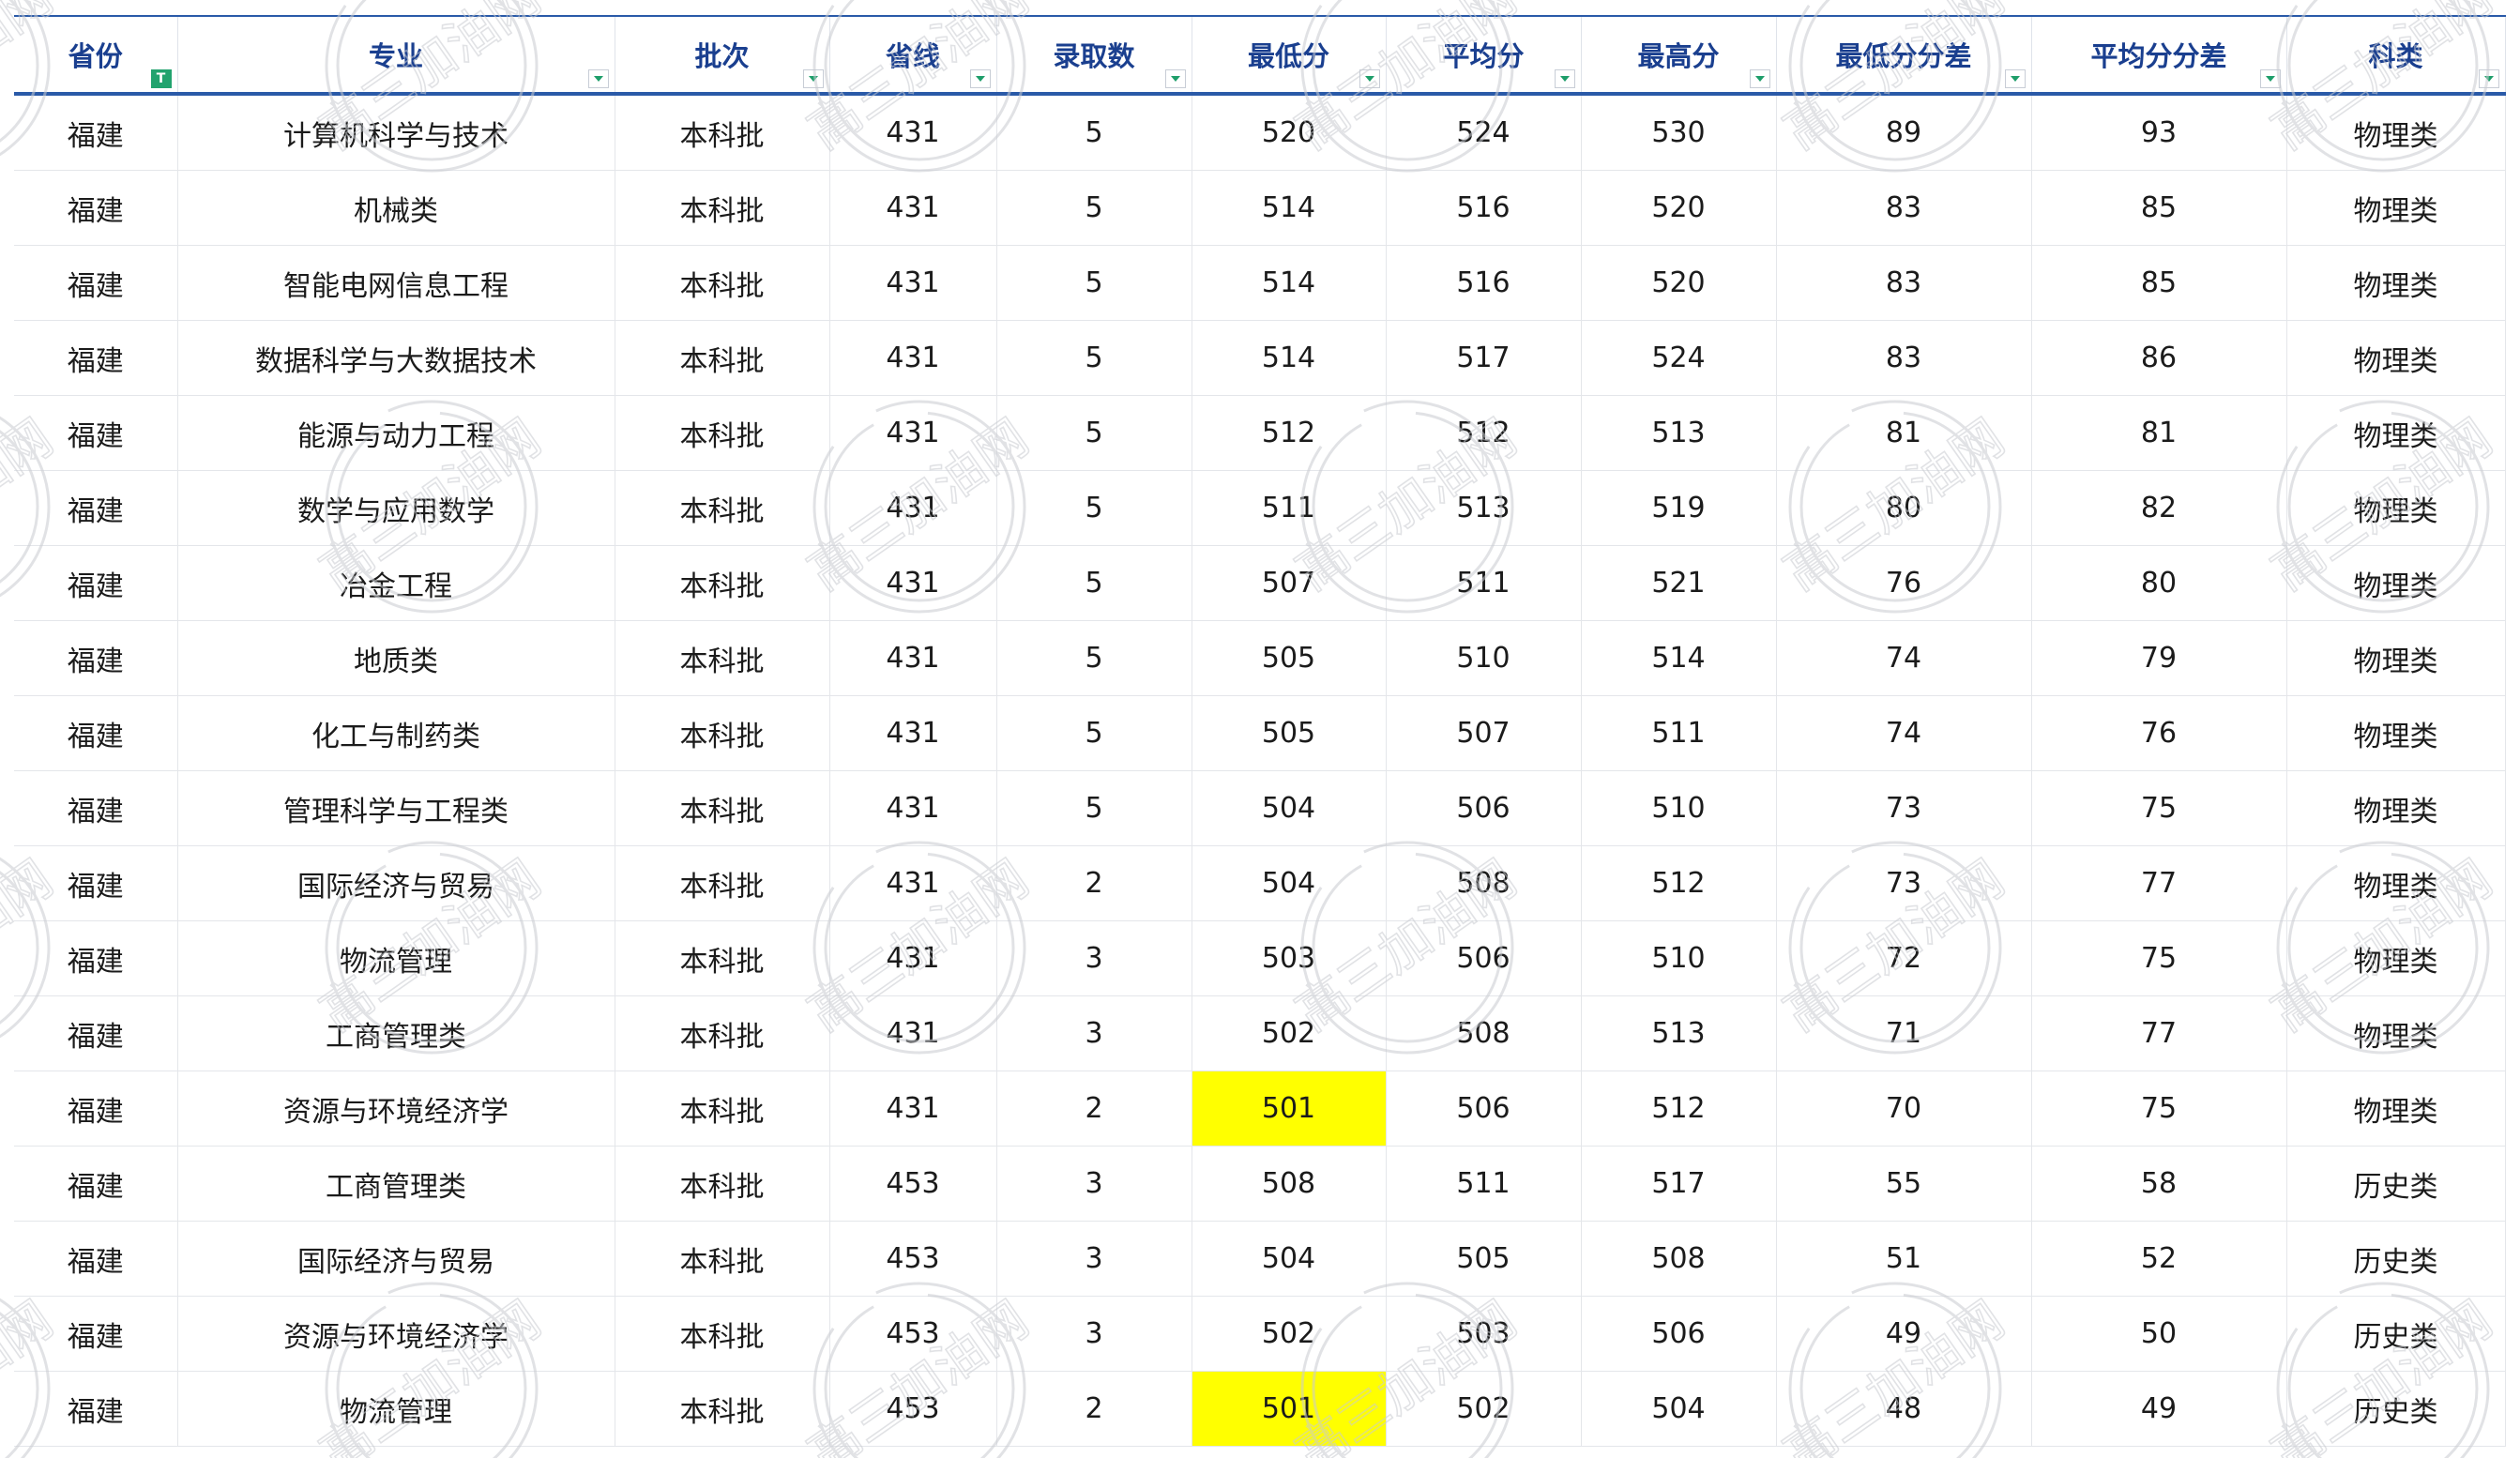 The width and height of the screenshot is (2520, 1458). Describe the element at coordinates (1904, 132) in the screenshot. I see `table-cell: 89` at that location.